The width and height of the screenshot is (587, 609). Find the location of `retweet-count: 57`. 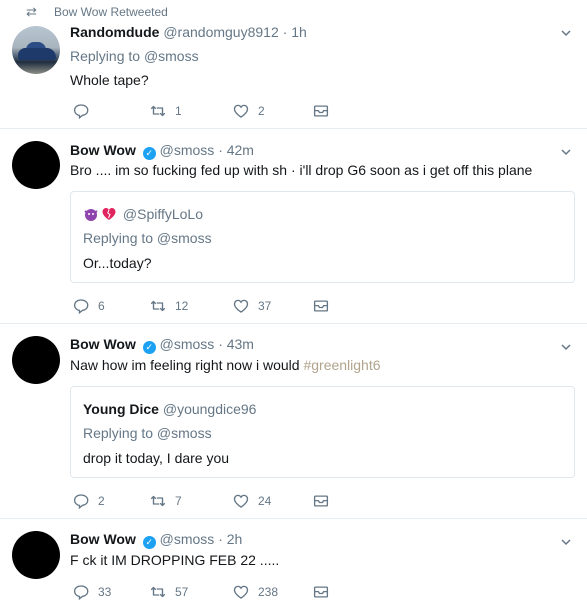

retweet-count: 57 is located at coordinates (182, 592).